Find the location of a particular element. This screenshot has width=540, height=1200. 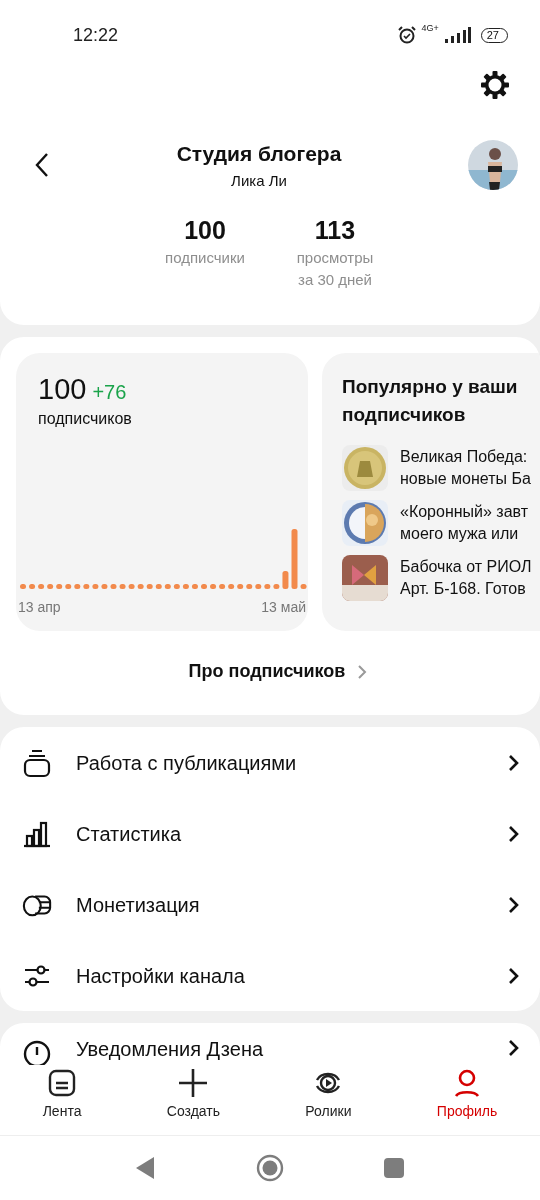

home-icon is located at coordinates (270, 1168).